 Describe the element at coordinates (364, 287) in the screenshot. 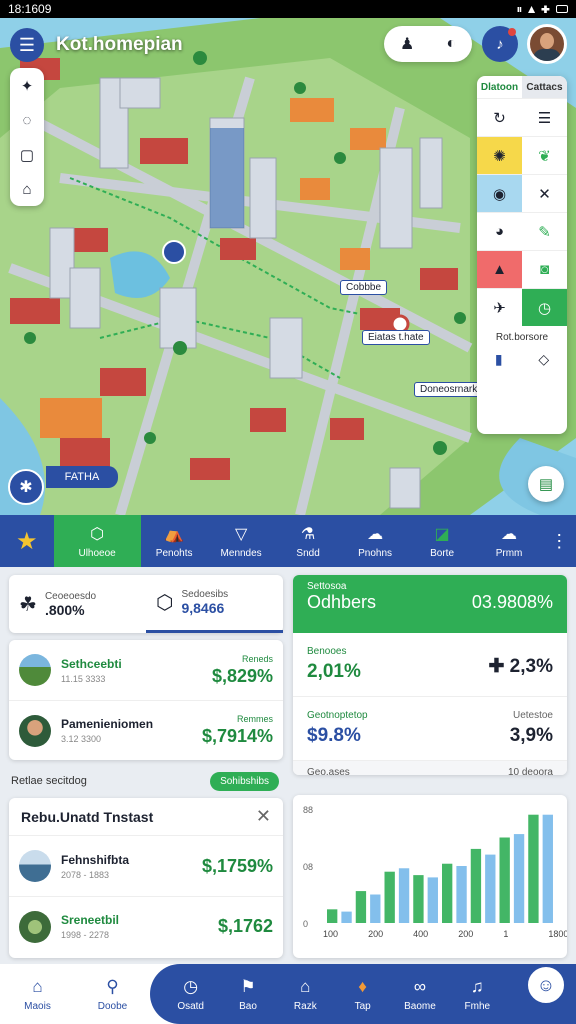

I see `poi-label: Cobbbe` at that location.